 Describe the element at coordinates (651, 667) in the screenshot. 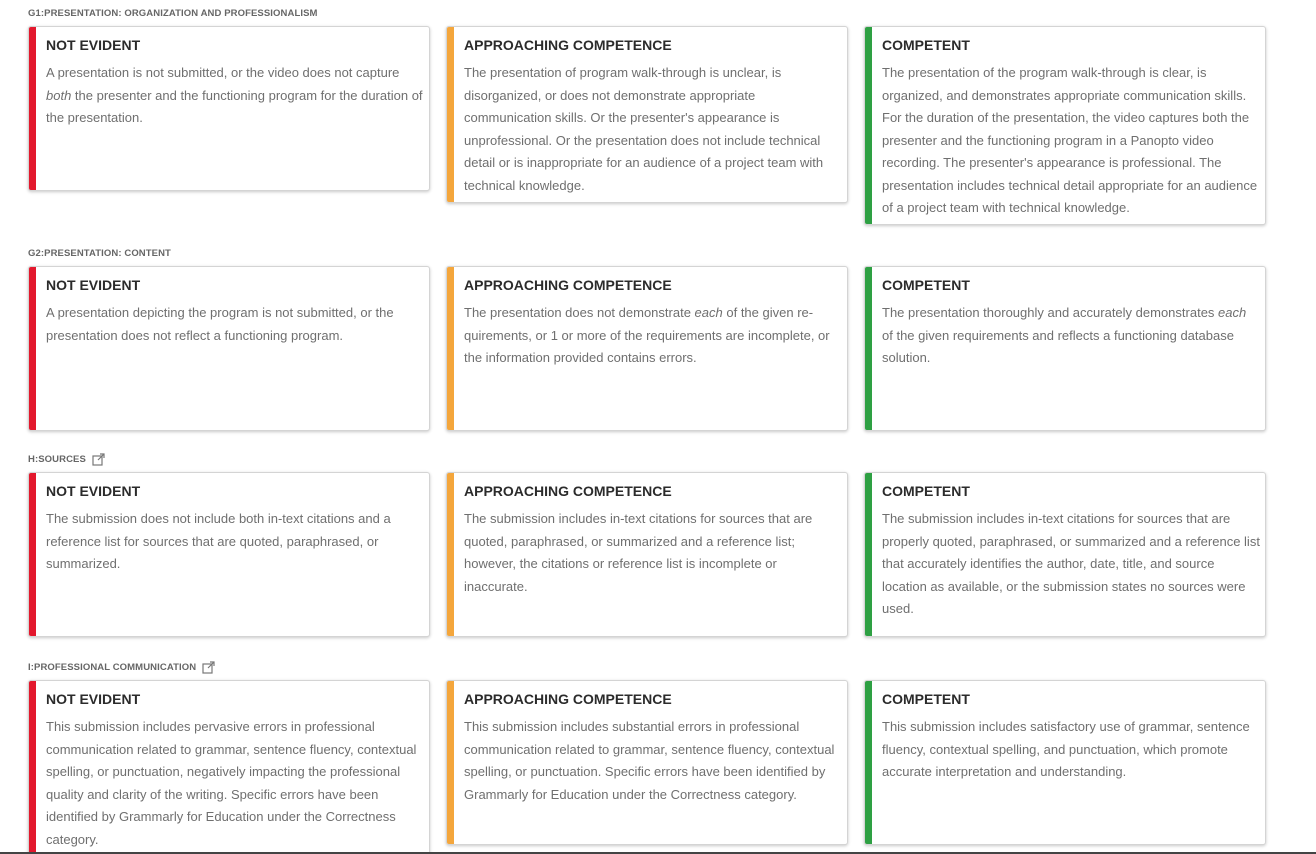

I see `section-header: I:PROFESSIONAL COMMUNICATION` at that location.